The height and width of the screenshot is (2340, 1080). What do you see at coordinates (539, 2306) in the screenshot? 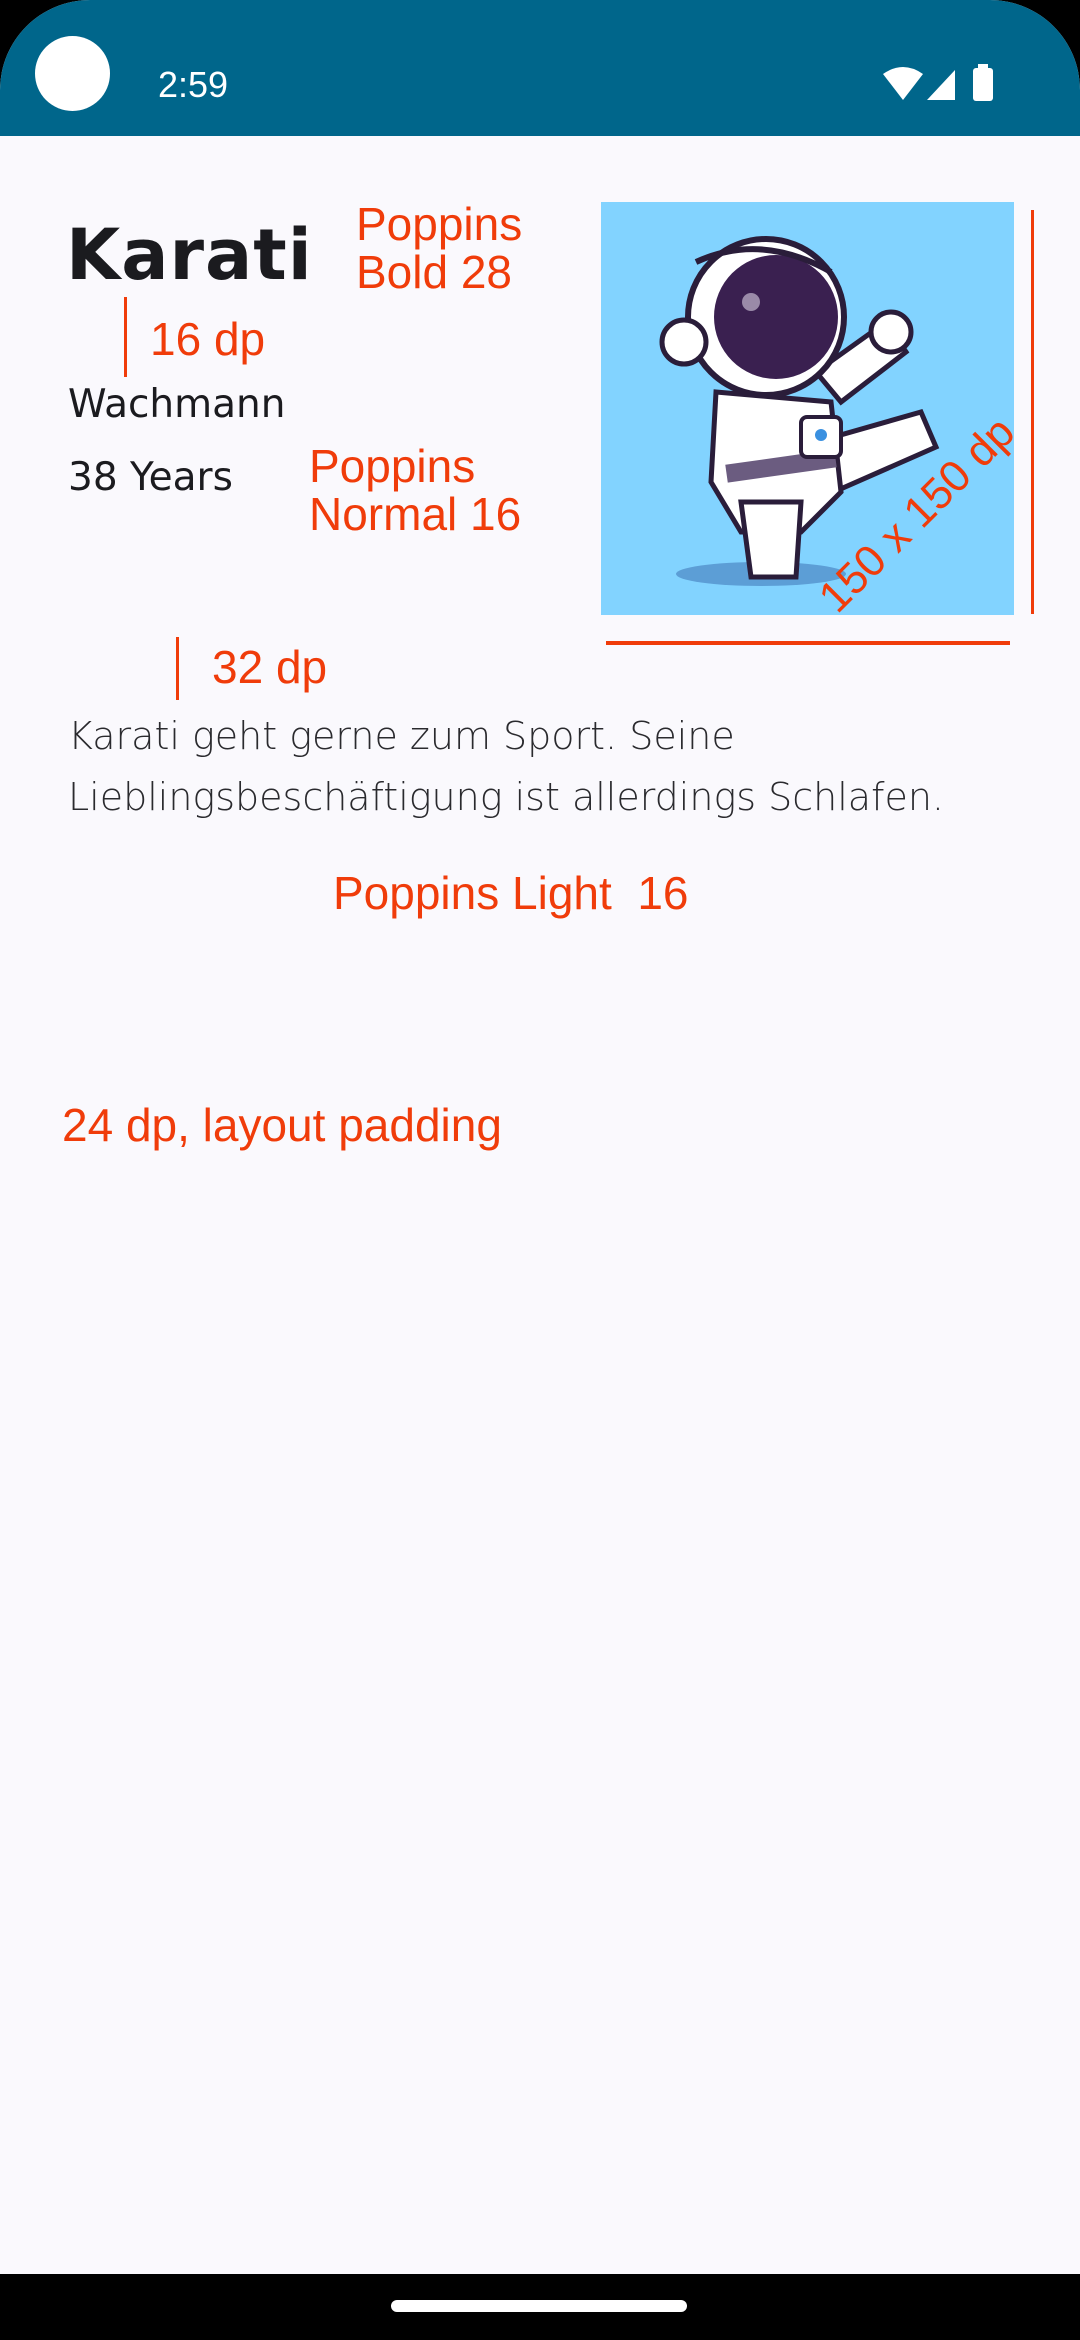
I see `gesture-nav-handle` at bounding box center [539, 2306].